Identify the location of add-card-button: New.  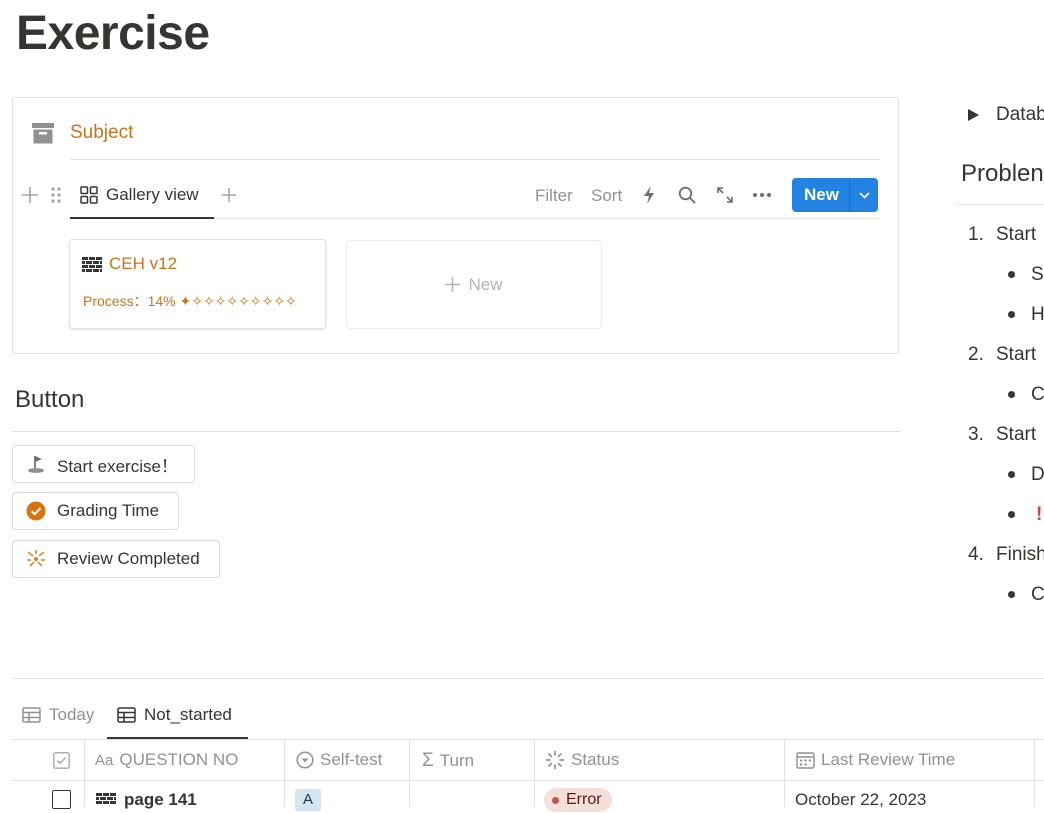
(474, 284).